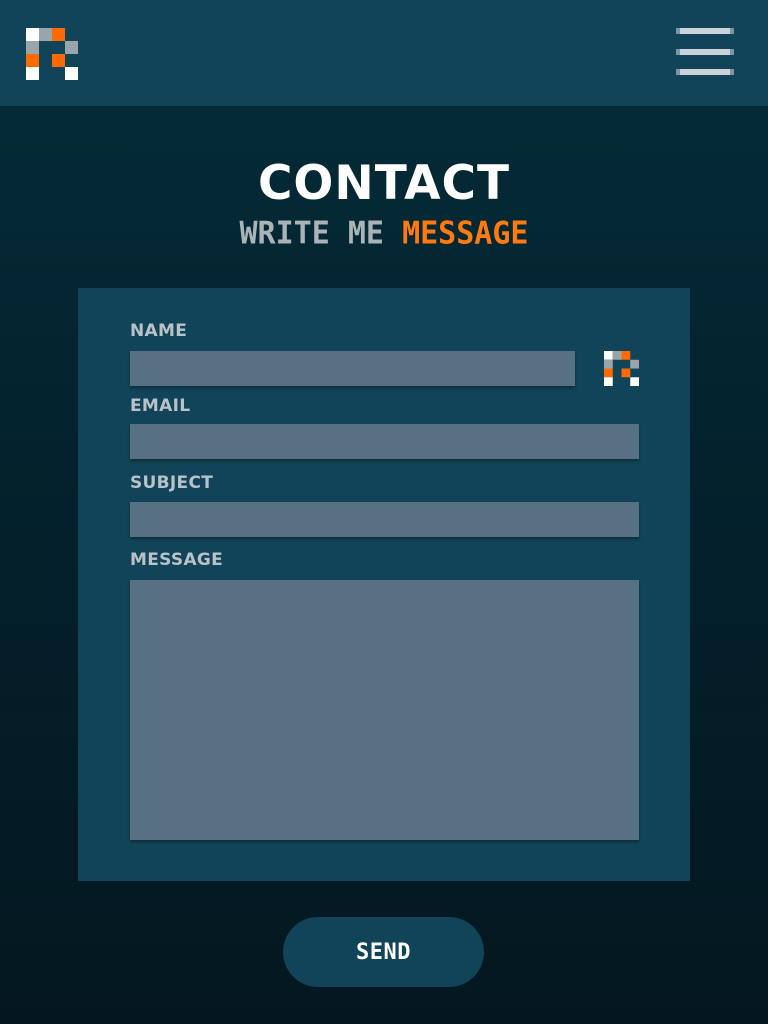  What do you see at coordinates (177, 560) in the screenshot?
I see `message-label: MESSAGE` at bounding box center [177, 560].